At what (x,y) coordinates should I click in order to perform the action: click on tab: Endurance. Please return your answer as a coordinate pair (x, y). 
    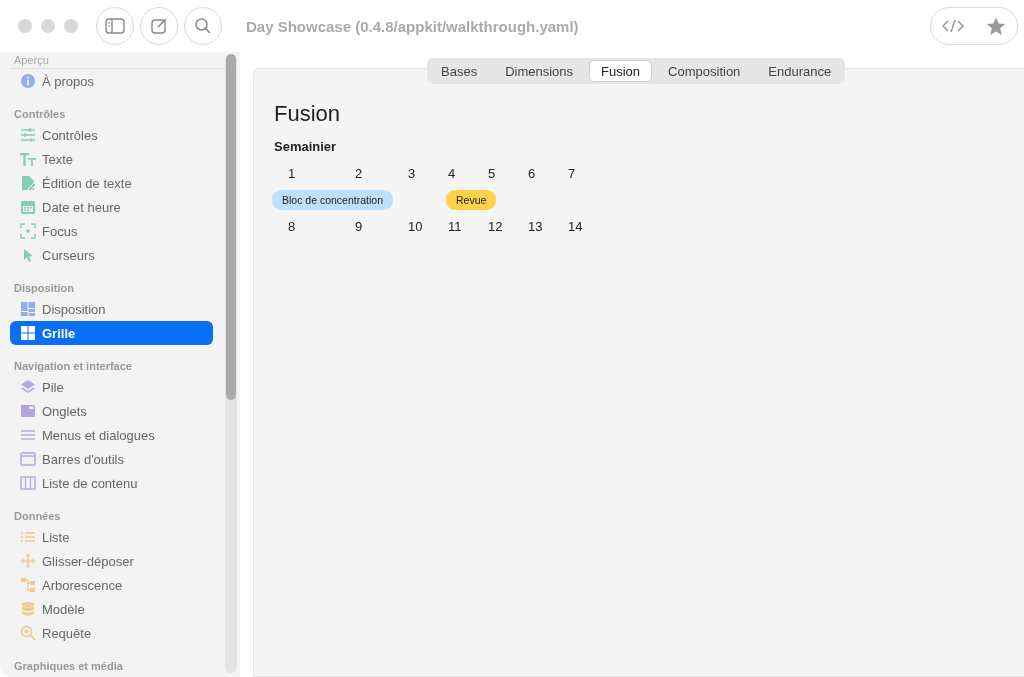
    Looking at the image, I should click on (800, 71).